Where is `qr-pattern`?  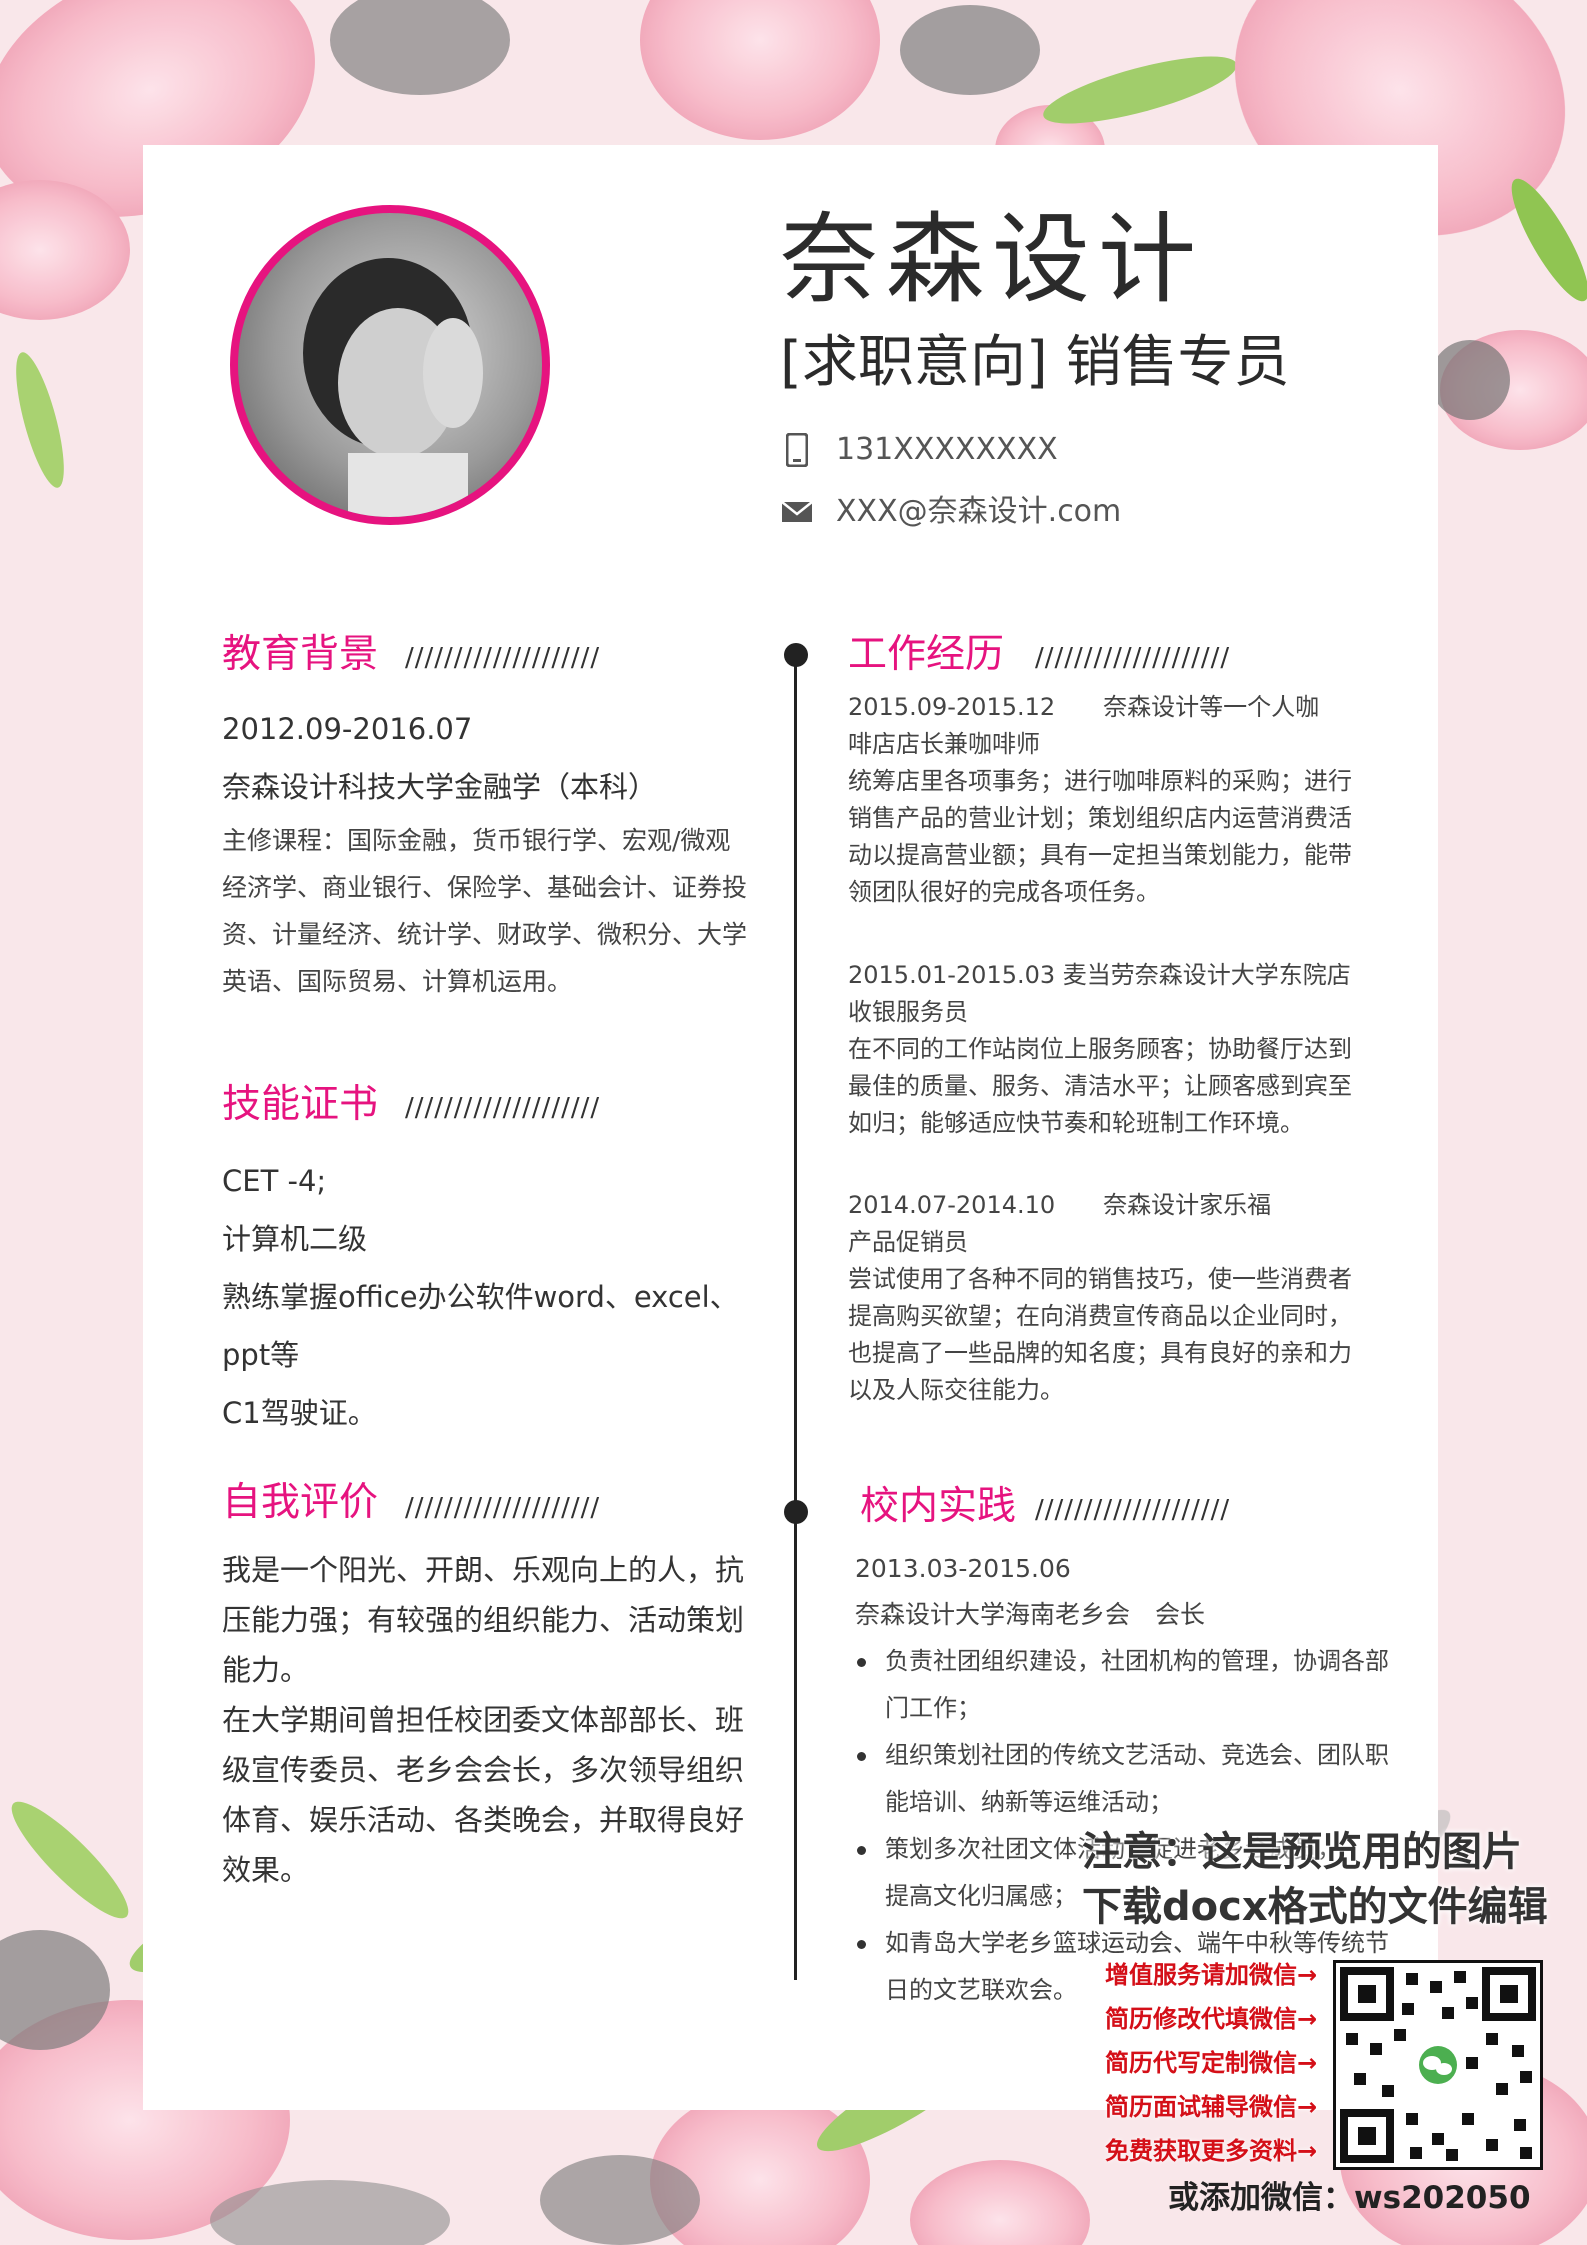
qr-pattern is located at coordinates (1438, 2065).